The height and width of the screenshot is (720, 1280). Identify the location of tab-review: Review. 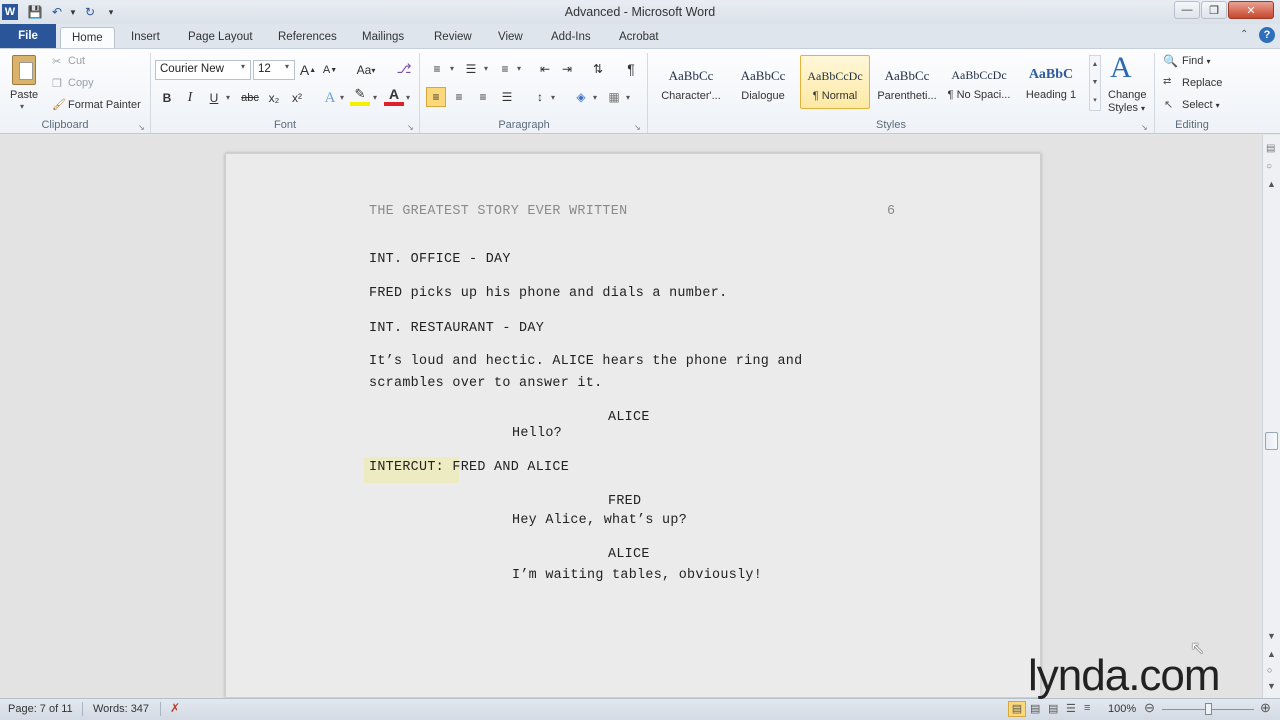
(453, 37).